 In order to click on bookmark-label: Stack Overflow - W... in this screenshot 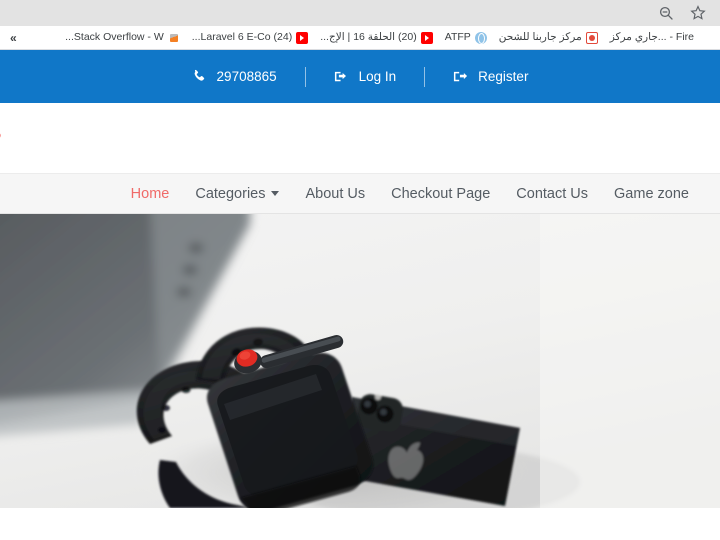, I will do `click(114, 37)`.